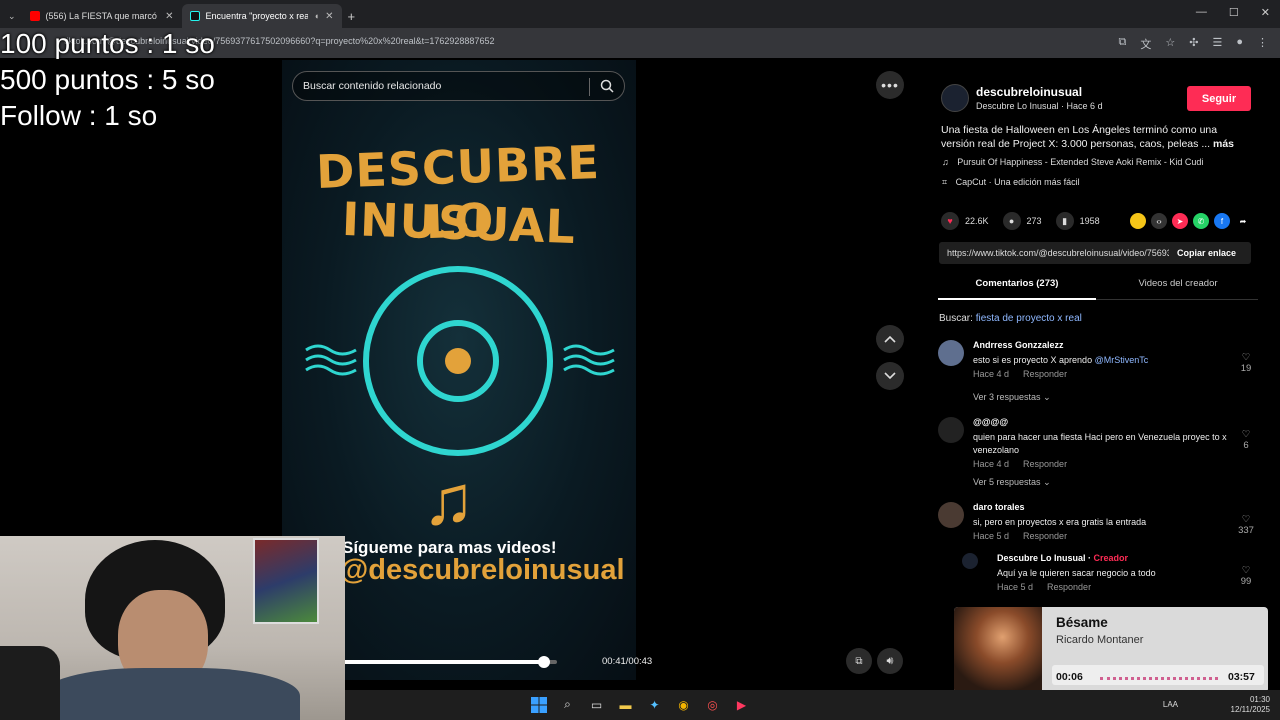 The image size is (1280, 720). What do you see at coordinates (1020, 464) in the screenshot?
I see `comment-meta: Hace 4 d Responder` at bounding box center [1020, 464].